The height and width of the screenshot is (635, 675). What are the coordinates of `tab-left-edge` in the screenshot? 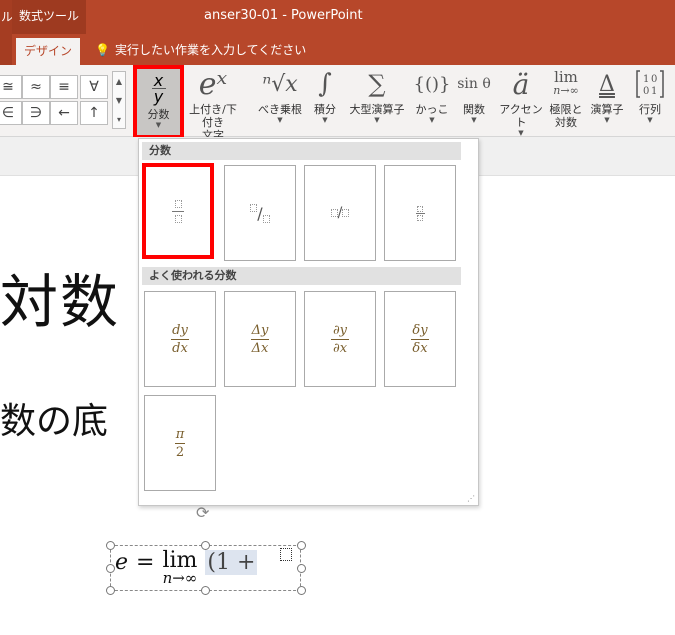 It's located at (6, 49).